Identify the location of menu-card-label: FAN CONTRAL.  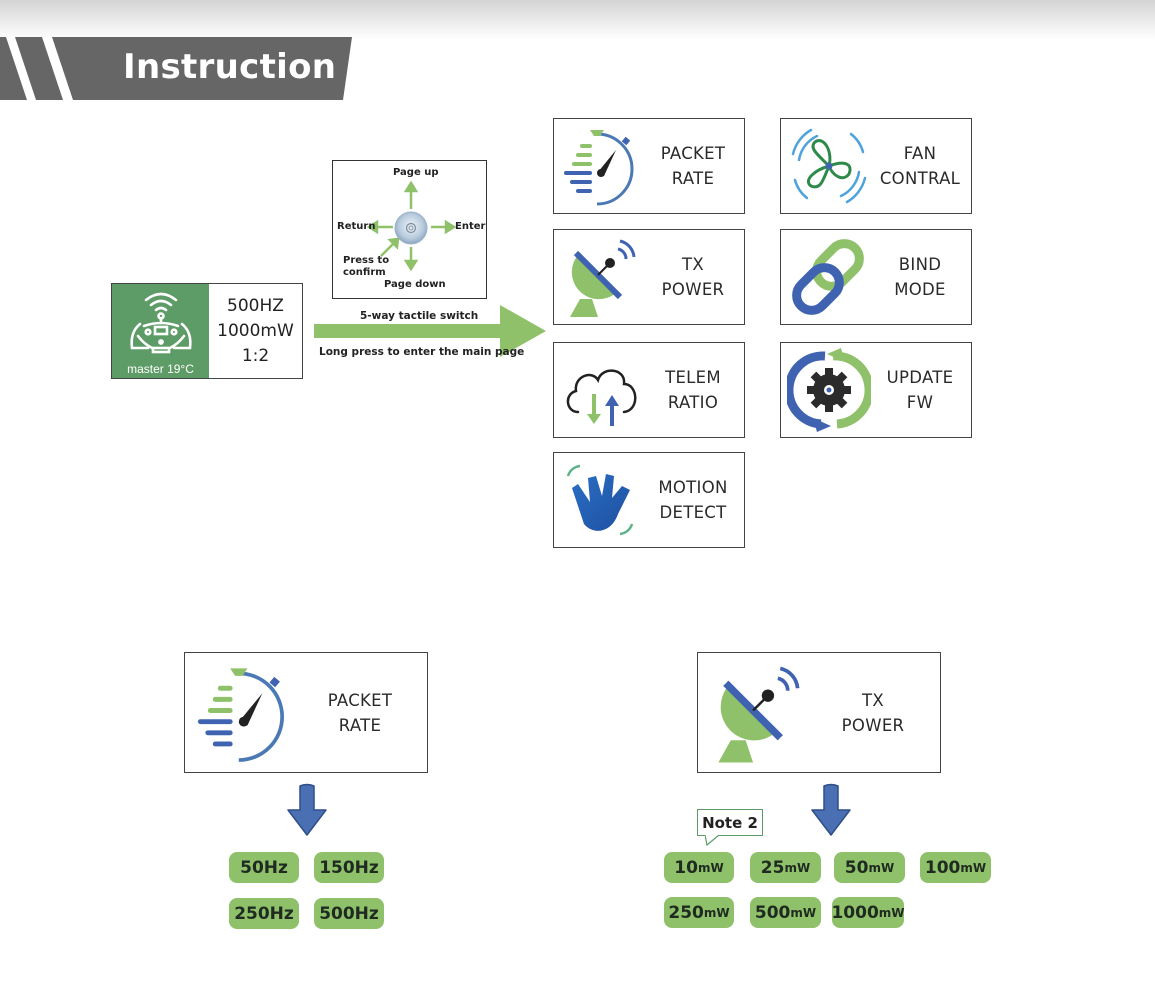
(920, 166).